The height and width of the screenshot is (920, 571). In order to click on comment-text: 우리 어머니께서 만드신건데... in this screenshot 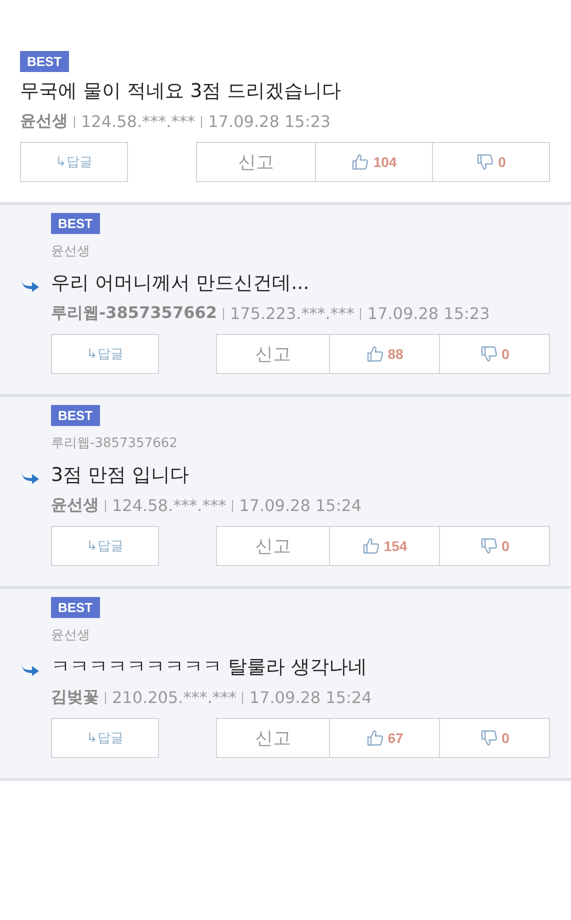, I will do `click(180, 283)`.